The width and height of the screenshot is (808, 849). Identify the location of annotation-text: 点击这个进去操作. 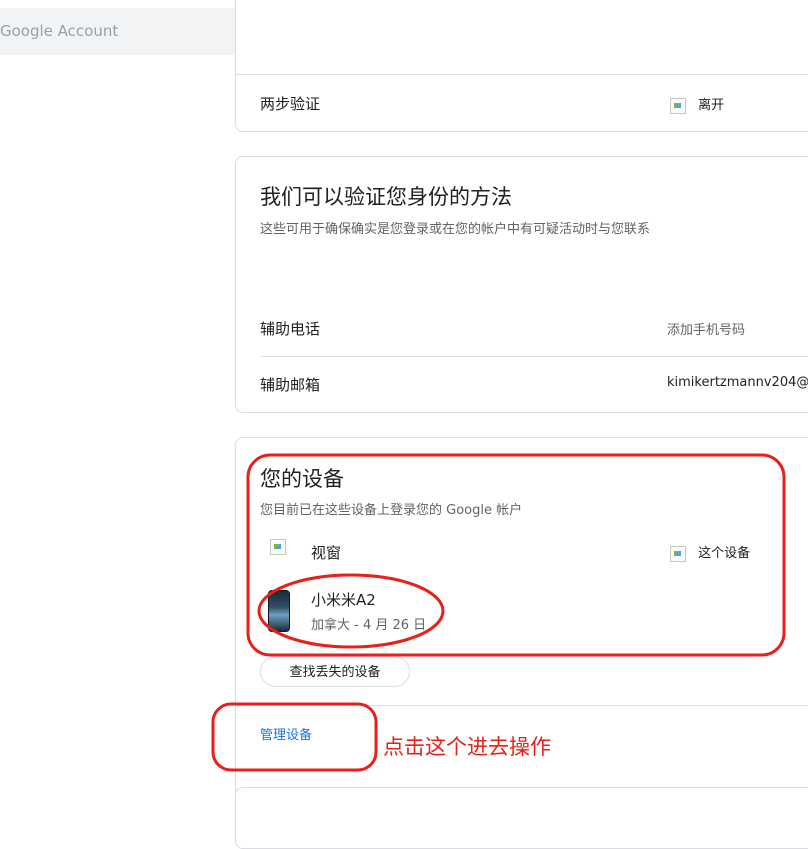
(467, 747).